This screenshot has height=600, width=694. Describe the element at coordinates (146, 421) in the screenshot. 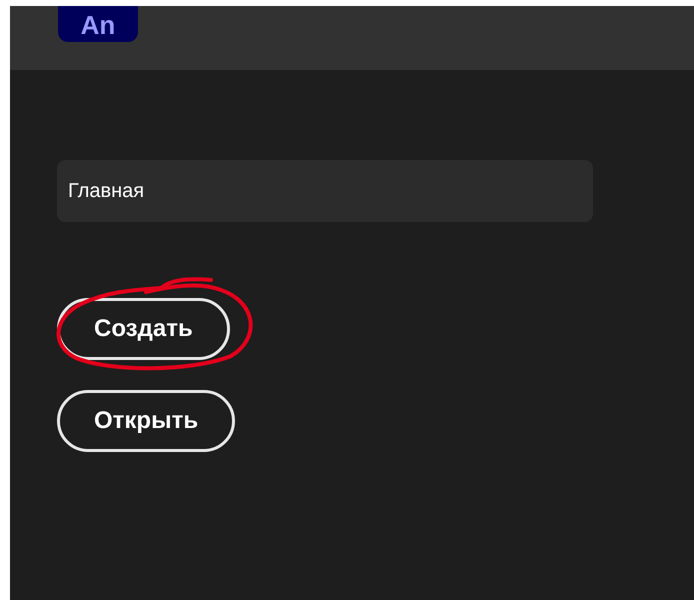

I see `action-button: Открыть` at that location.